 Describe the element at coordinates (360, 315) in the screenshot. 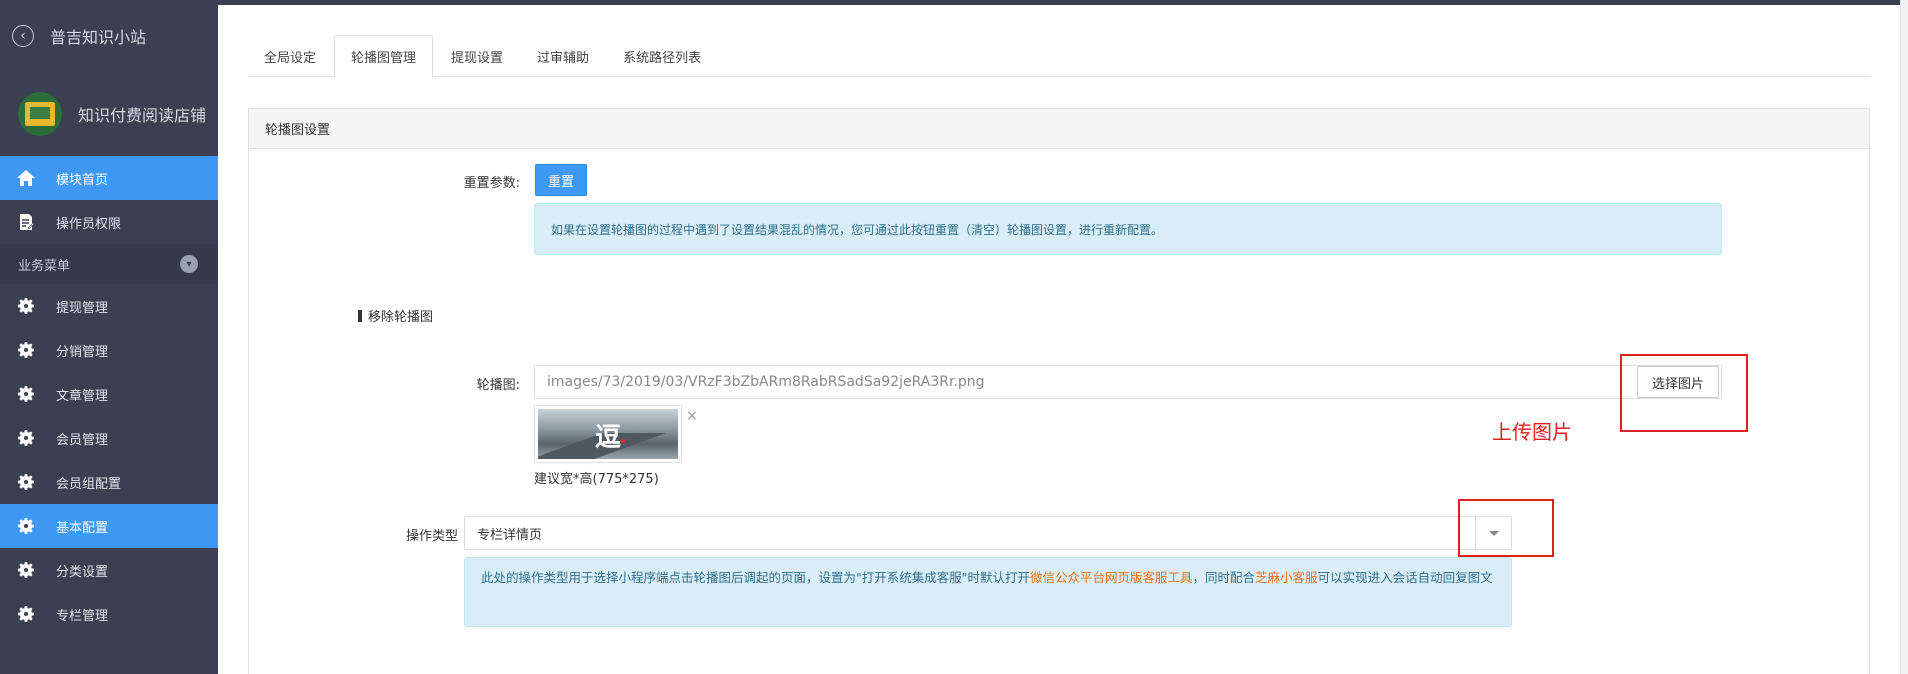

I see `section-marker` at that location.